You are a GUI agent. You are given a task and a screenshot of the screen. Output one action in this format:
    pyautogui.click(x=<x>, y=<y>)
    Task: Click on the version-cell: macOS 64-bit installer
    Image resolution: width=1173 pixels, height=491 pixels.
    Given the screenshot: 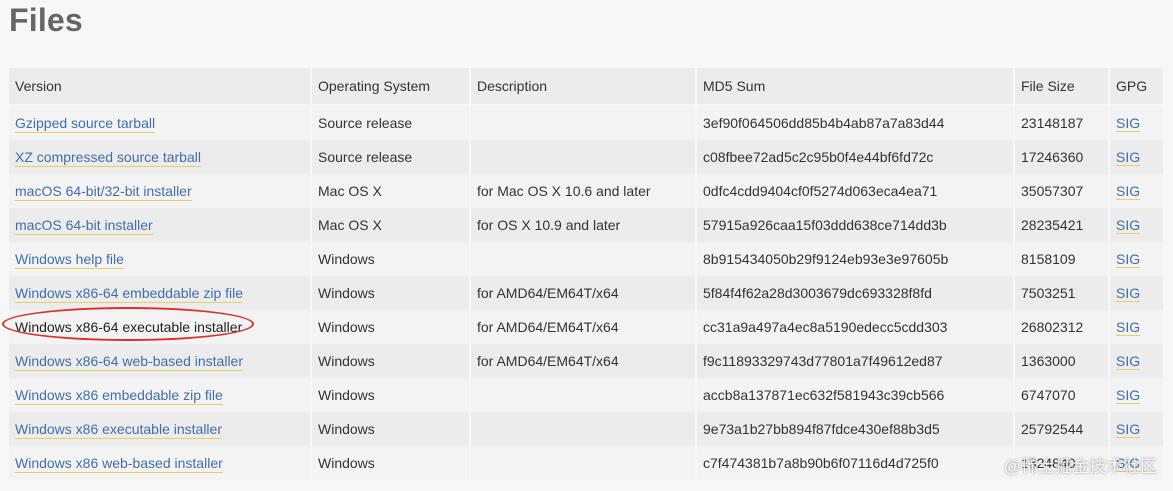 What is the action you would take?
    pyautogui.click(x=160, y=225)
    